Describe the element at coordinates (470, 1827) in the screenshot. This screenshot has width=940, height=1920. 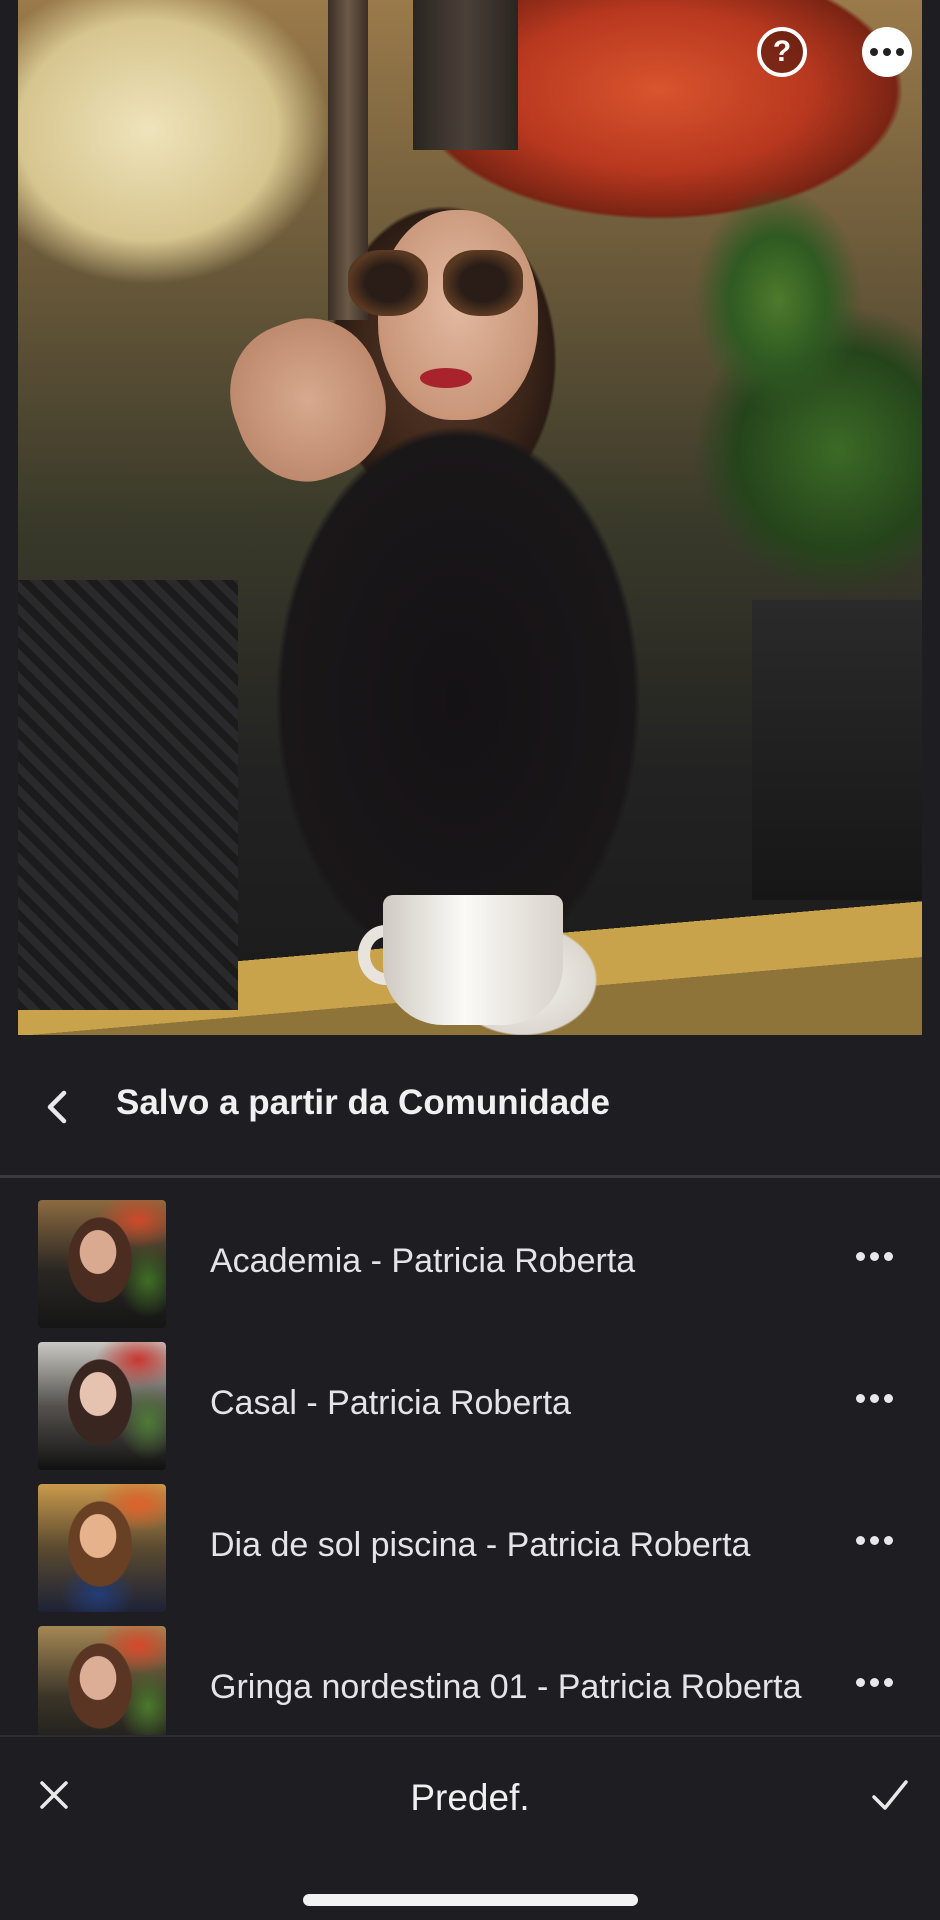
I see `bottom-bar: Predef.` at that location.